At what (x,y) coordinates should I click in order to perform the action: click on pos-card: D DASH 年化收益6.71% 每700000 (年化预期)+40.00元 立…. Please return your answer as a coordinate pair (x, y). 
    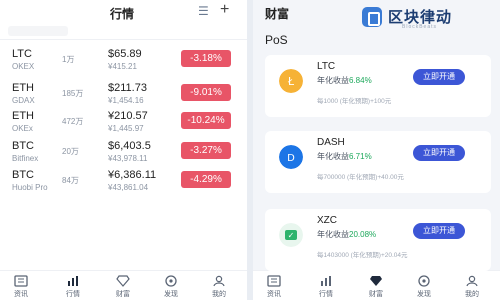
    Looking at the image, I should click on (378, 162).